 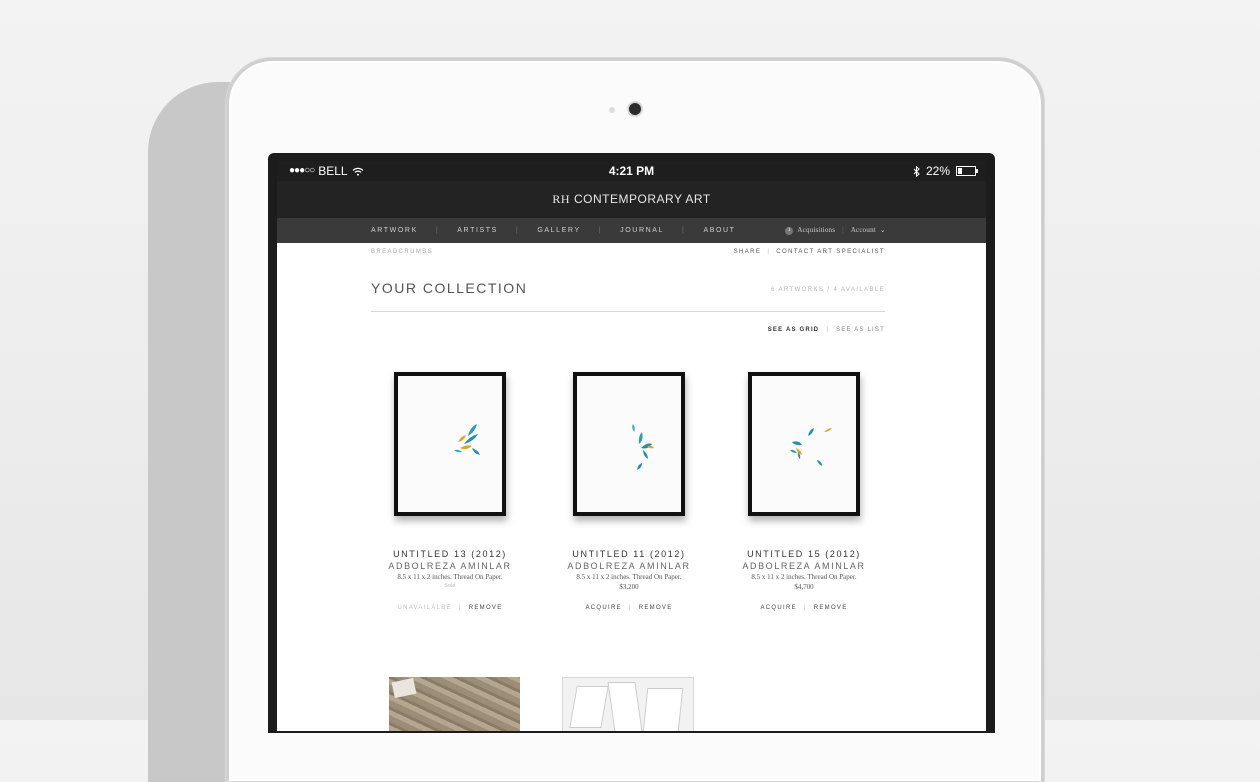 I want to click on artwork-price: $4,700, so click(x=804, y=587).